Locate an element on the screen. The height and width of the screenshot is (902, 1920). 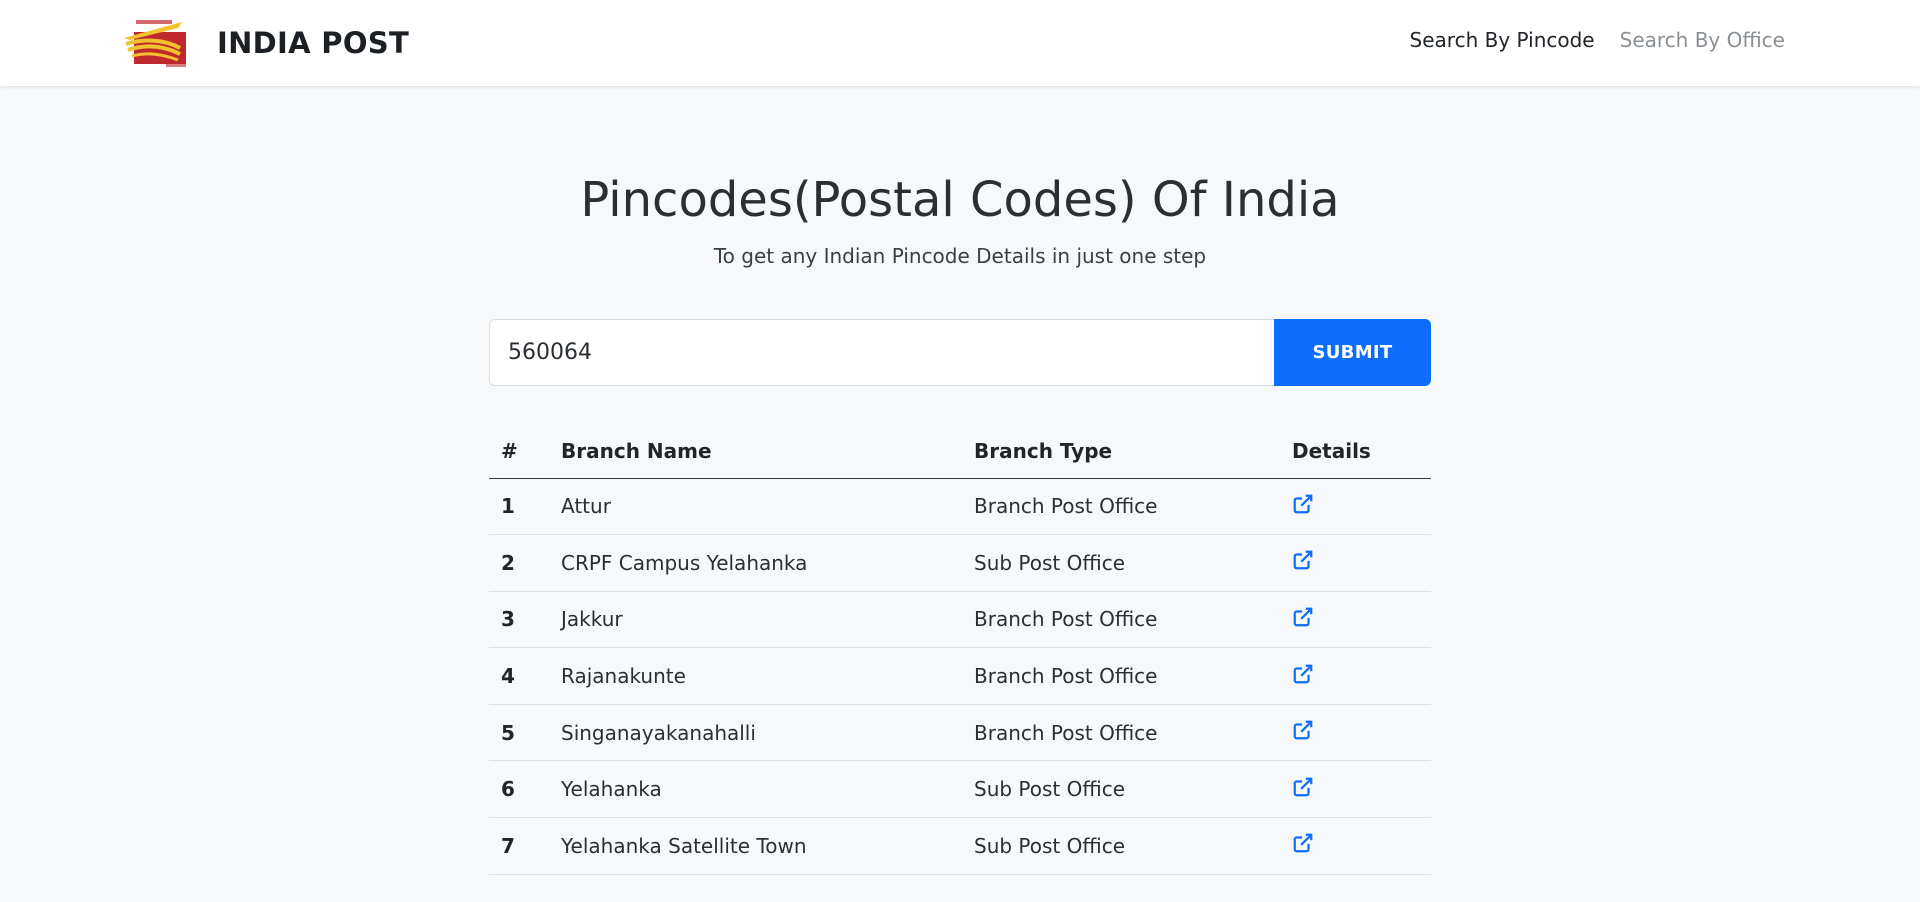
table-row: 5 Singanayakanahalli Branch Post Office is located at coordinates (960, 733).